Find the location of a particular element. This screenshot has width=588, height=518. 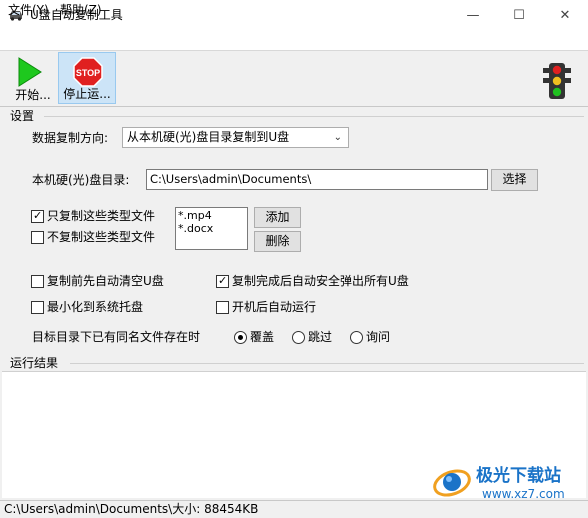

status-text: C:\Users\admin\Documents\大小: 88454KB is located at coordinates (131, 509).